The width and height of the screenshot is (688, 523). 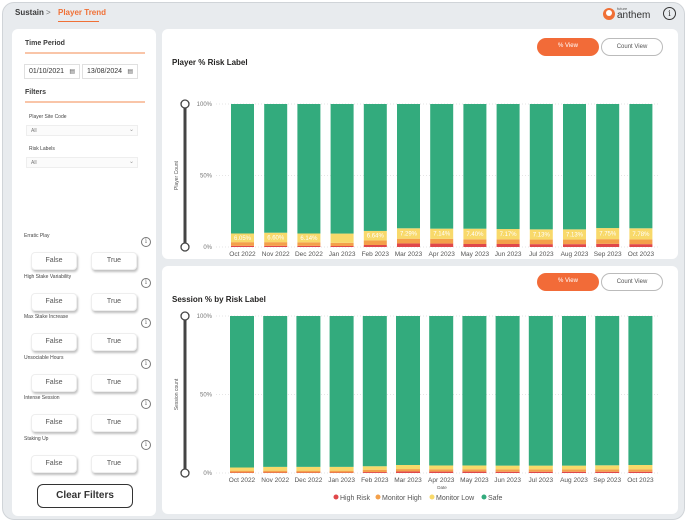 I want to click on legend-item: High Risk, so click(x=355, y=498).